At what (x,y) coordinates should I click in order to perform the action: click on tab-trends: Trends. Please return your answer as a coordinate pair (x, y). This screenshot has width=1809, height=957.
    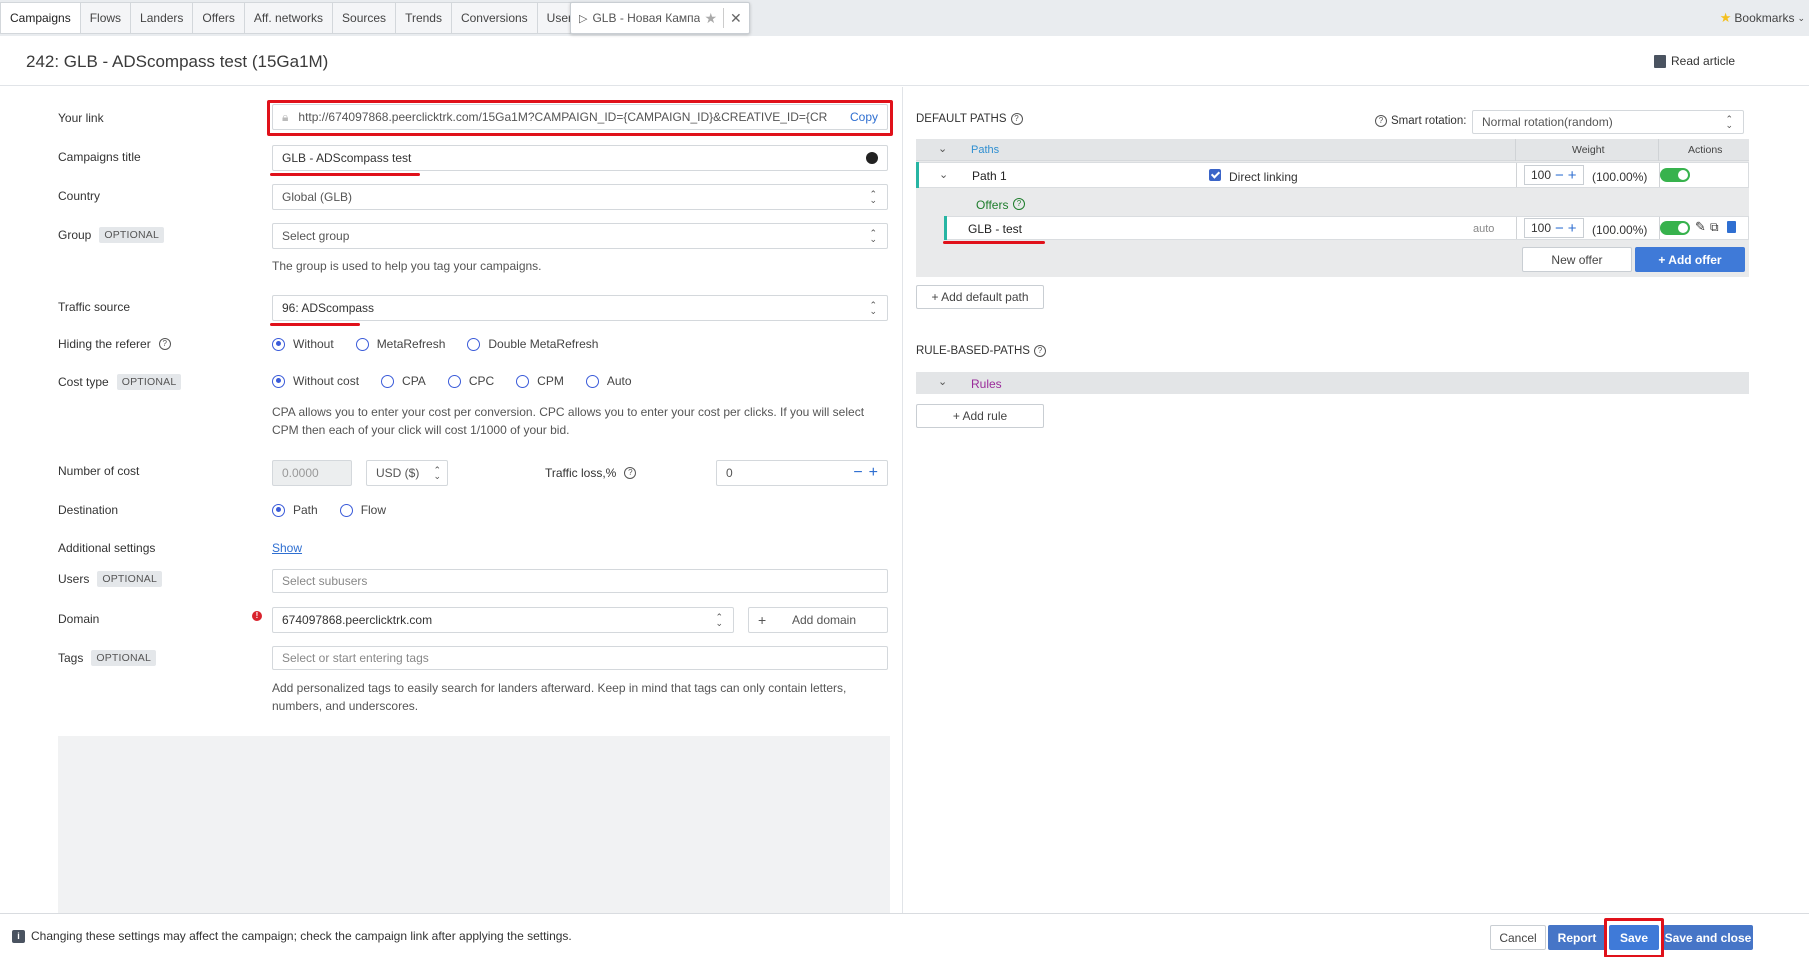
    Looking at the image, I should click on (424, 18).